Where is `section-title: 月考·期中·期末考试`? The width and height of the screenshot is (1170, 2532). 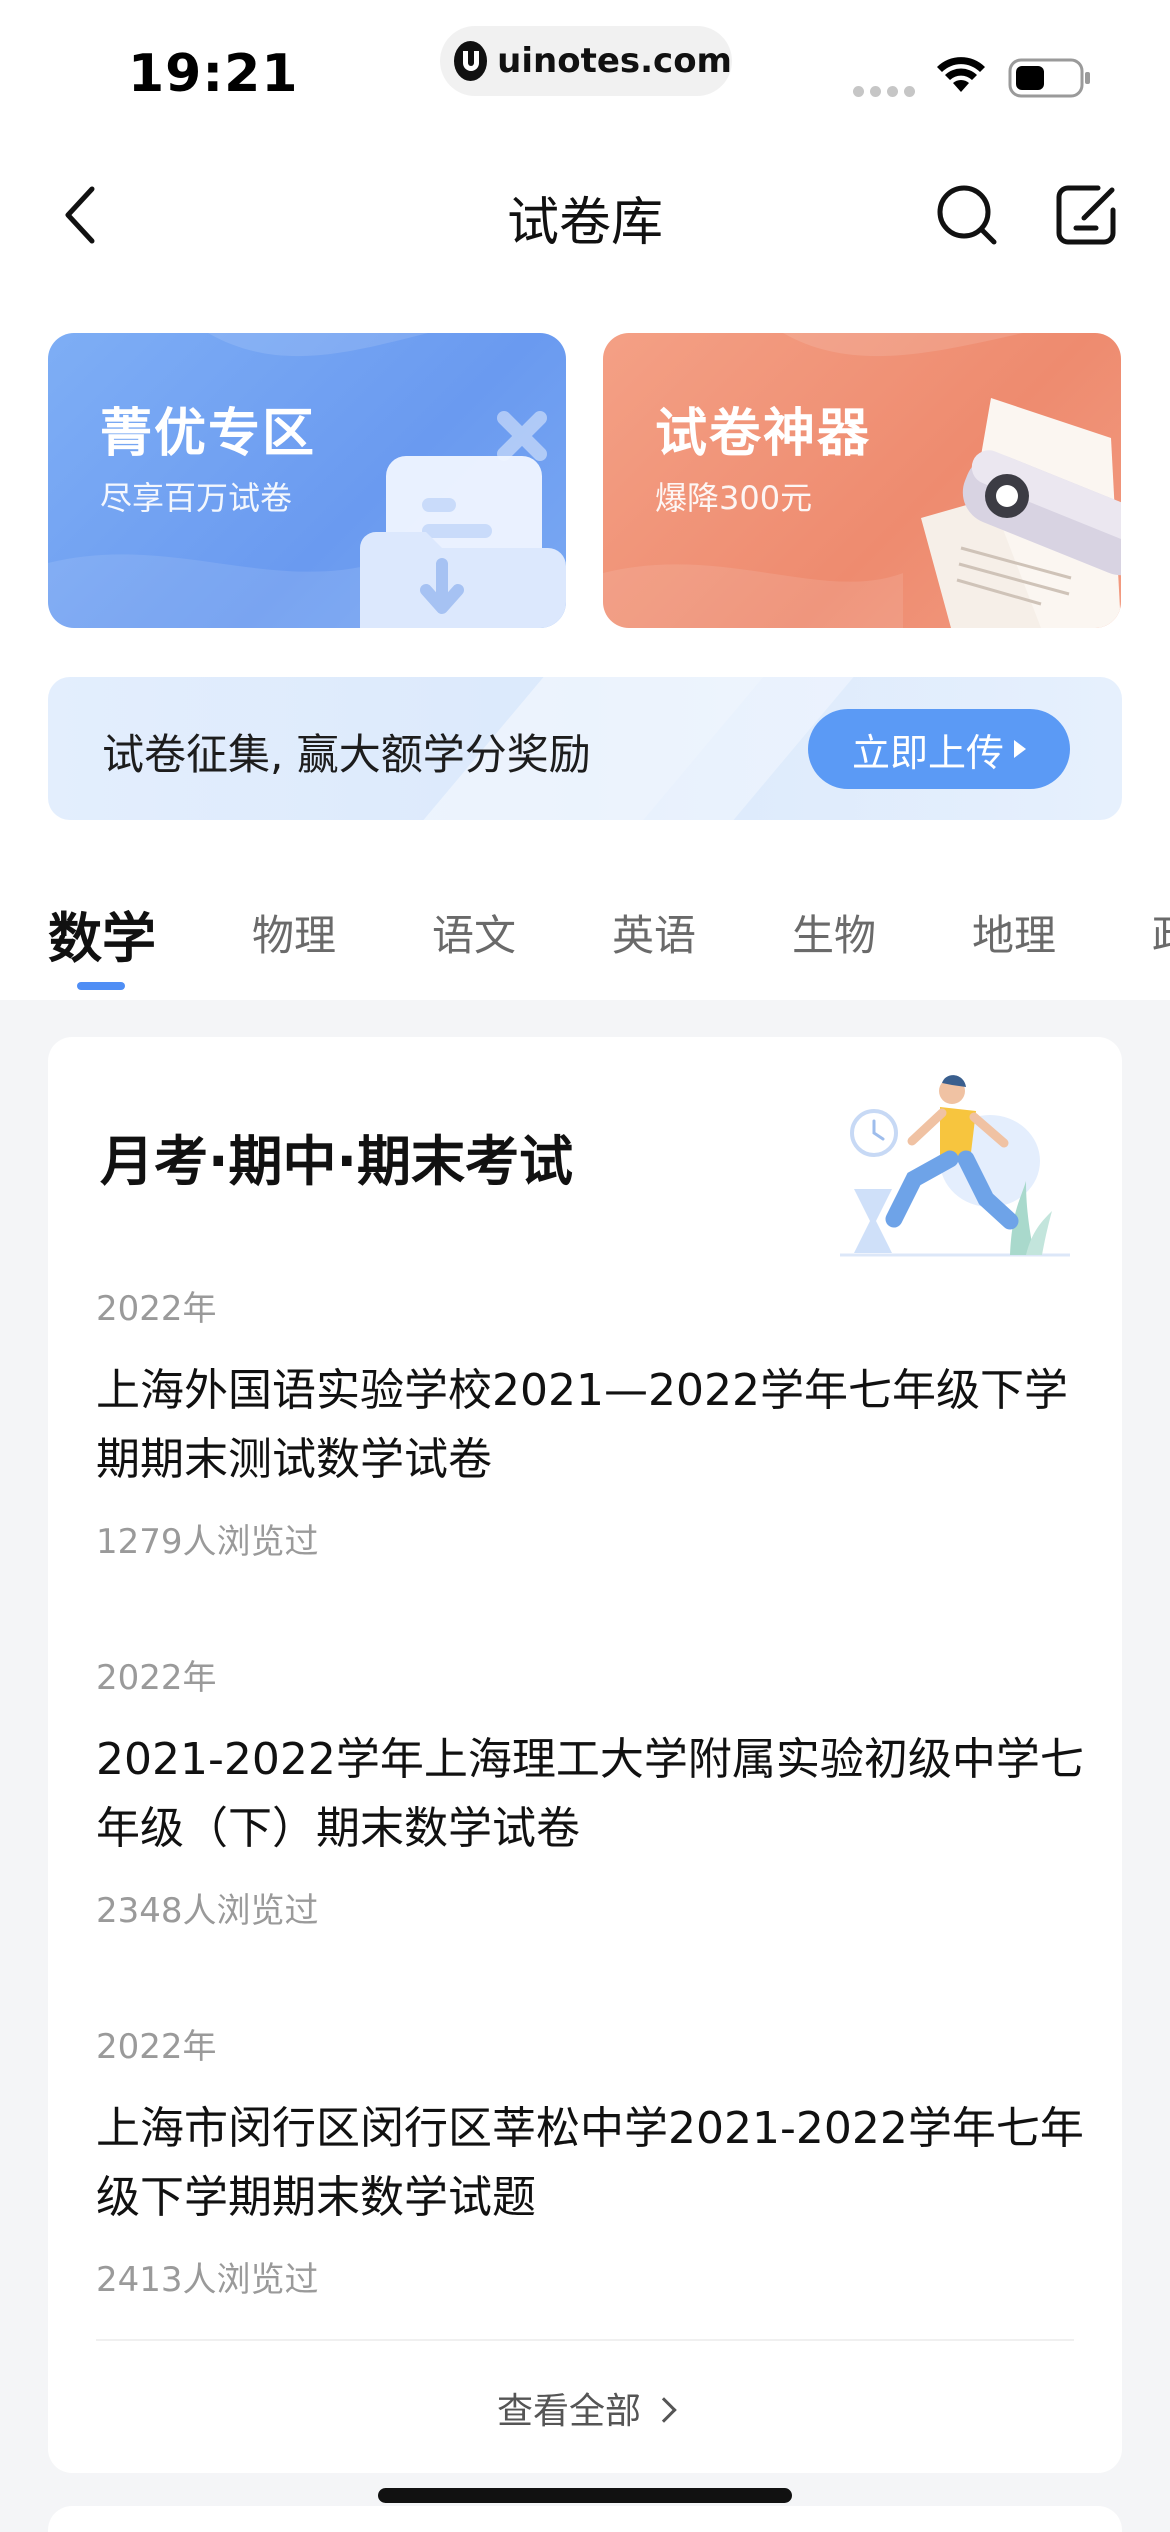
section-title: 月考·期中·期末考试 is located at coordinates (337, 1161).